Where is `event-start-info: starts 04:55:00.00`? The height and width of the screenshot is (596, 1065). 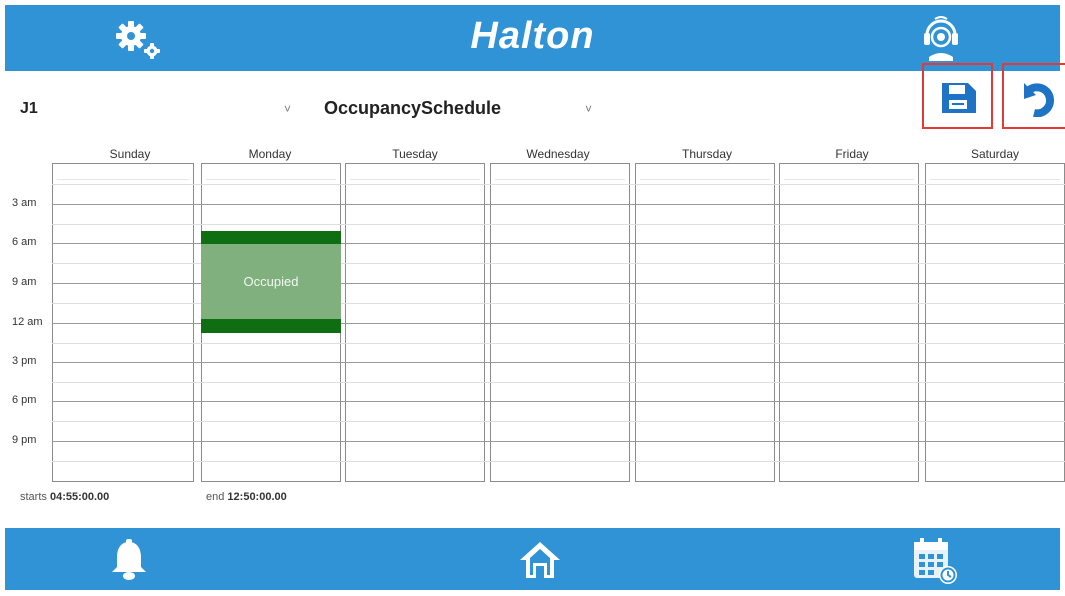 event-start-info: starts 04:55:00.00 is located at coordinates (64, 497).